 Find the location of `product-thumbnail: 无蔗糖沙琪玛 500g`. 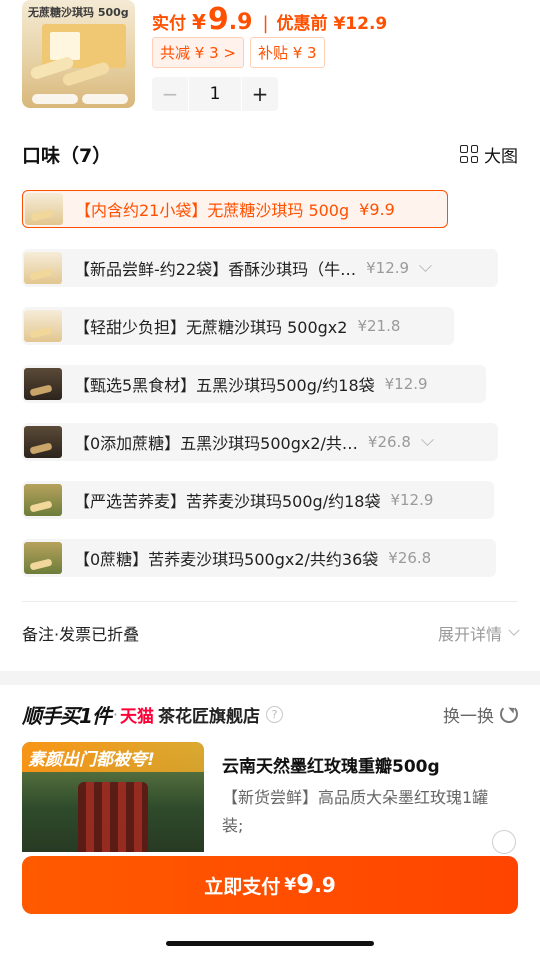

product-thumbnail: 无蔗糖沙琪玛 500g is located at coordinates (78, 54).